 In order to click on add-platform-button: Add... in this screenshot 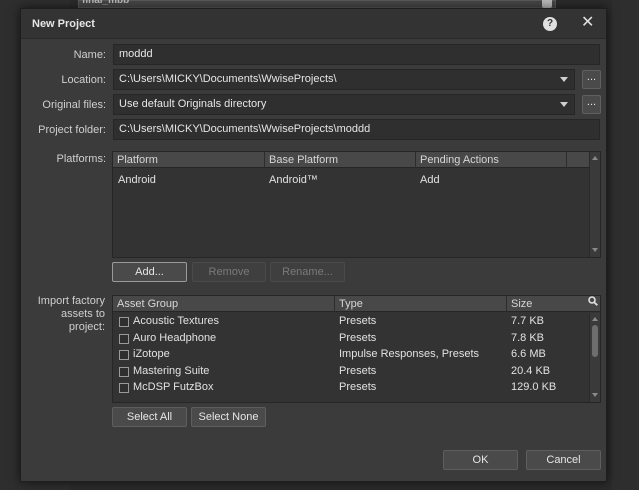, I will do `click(149, 272)`.